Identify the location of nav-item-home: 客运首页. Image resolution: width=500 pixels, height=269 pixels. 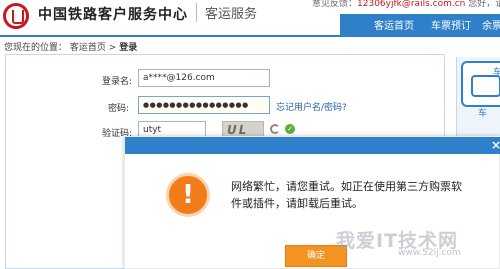
(394, 24).